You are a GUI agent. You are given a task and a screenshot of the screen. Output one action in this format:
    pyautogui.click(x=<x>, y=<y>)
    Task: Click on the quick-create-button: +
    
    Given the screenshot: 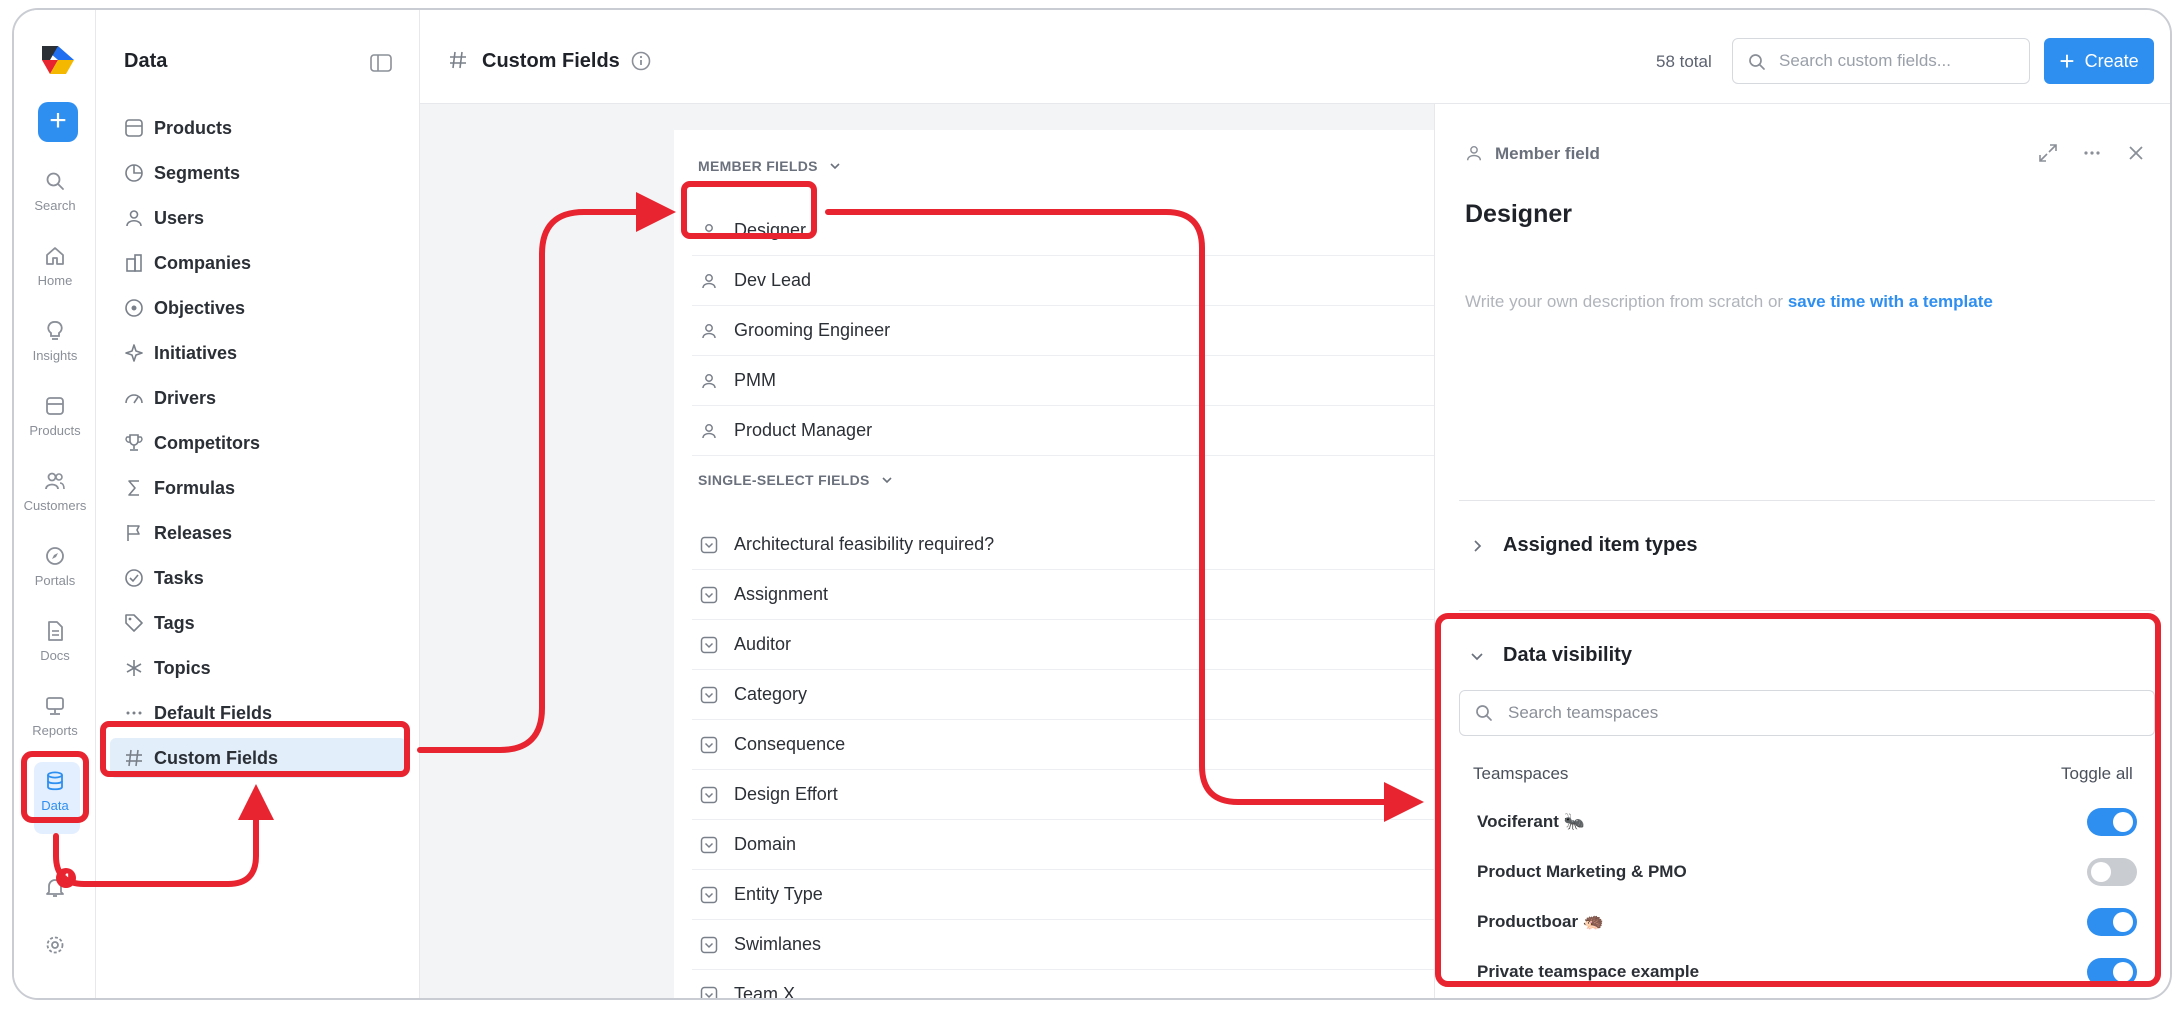 What is the action you would take?
    pyautogui.click(x=58, y=122)
    